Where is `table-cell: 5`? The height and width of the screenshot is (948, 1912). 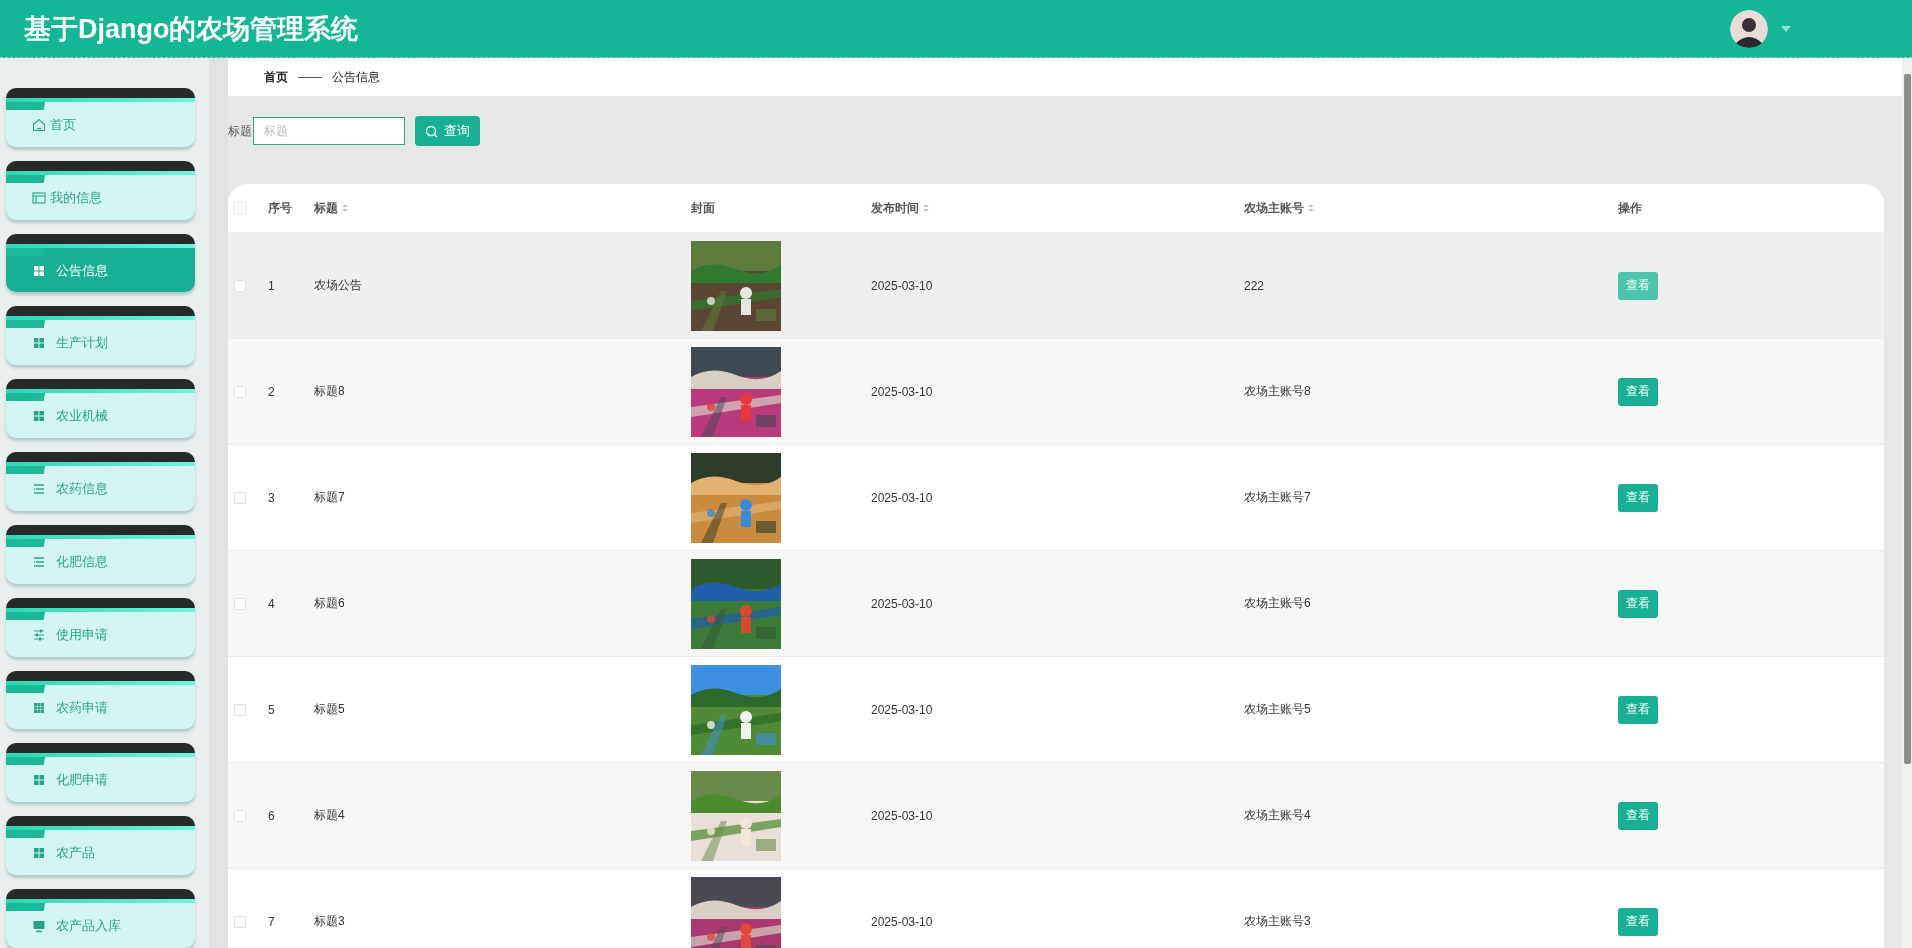 table-cell: 5 is located at coordinates (271, 709).